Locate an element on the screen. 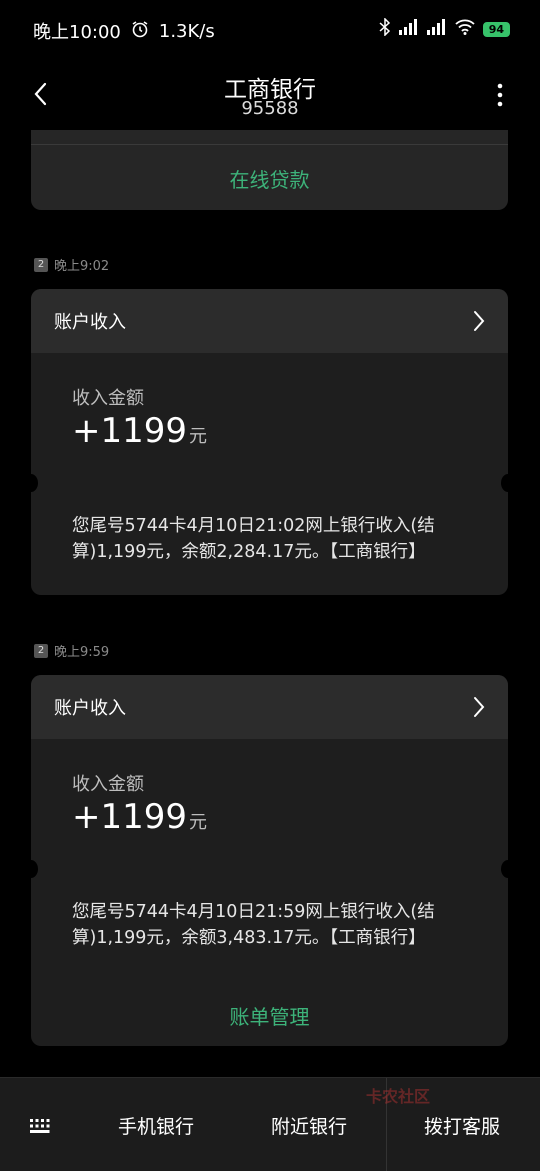 The width and height of the screenshot is (540, 1171). battery-indicator: 94 is located at coordinates (496, 29).